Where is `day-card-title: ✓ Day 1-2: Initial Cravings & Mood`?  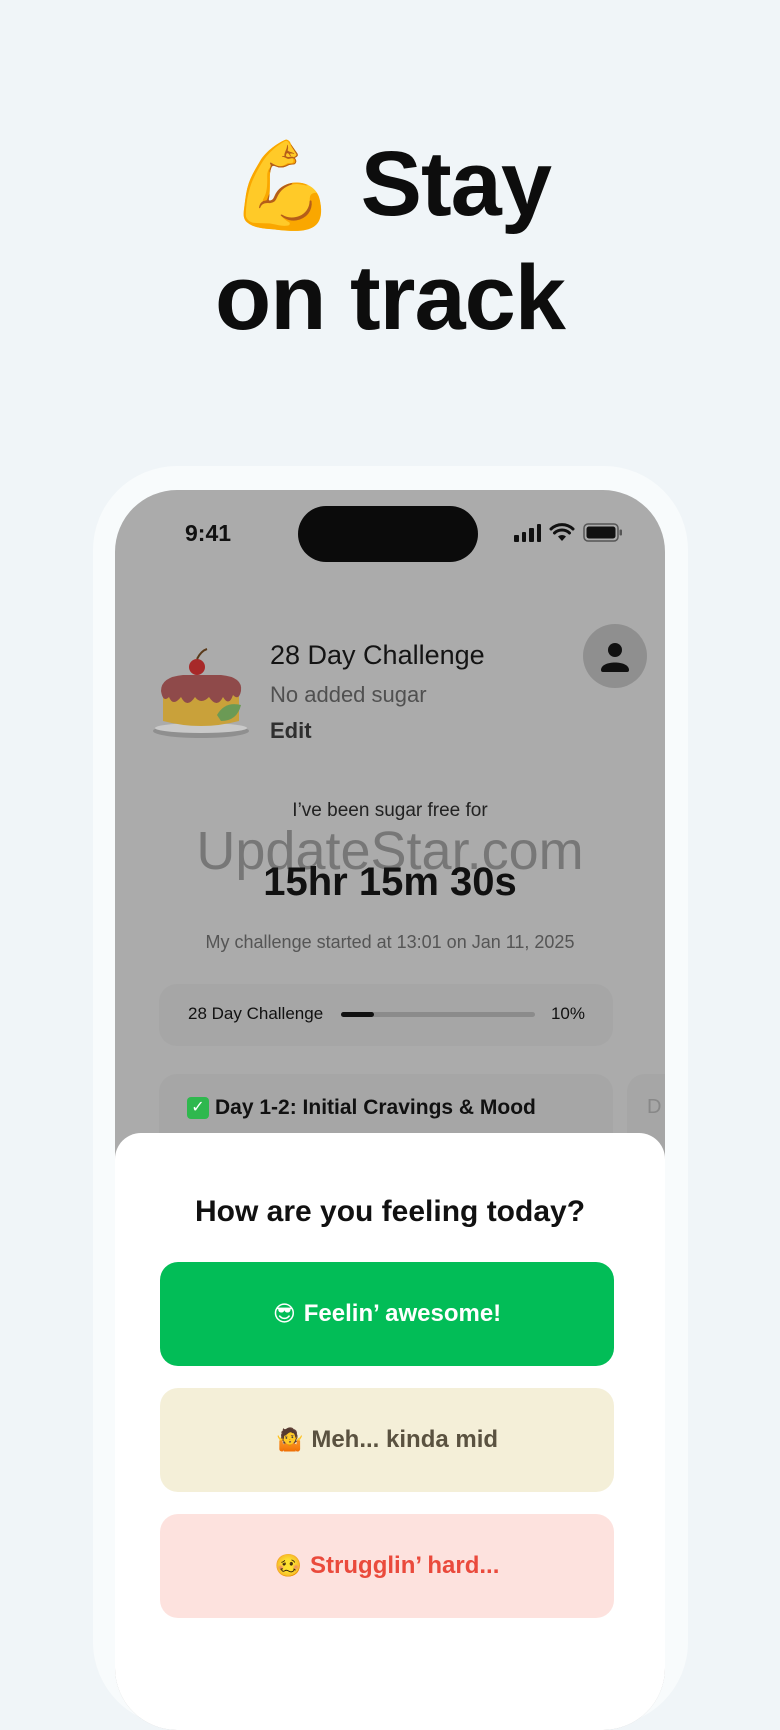 day-card-title: ✓ Day 1-2: Initial Cravings & Mood is located at coordinates (361, 1108).